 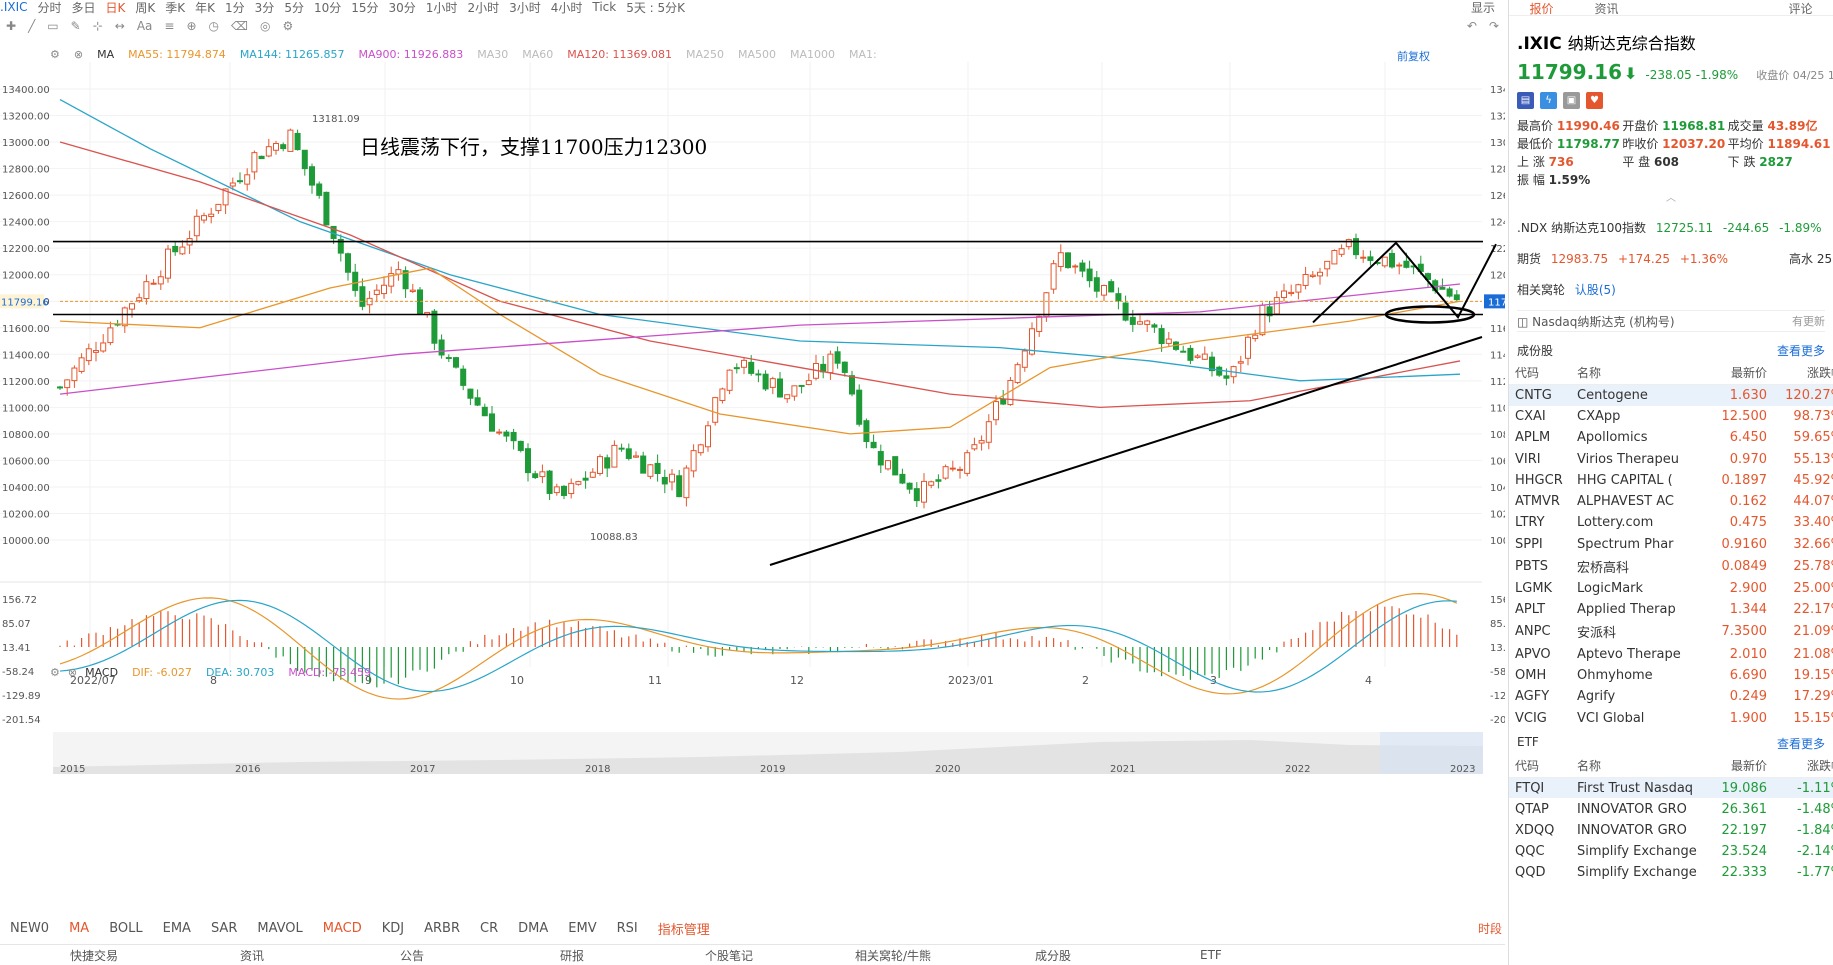 I want to click on footer-tab: 成分股, so click(x=1053, y=955).